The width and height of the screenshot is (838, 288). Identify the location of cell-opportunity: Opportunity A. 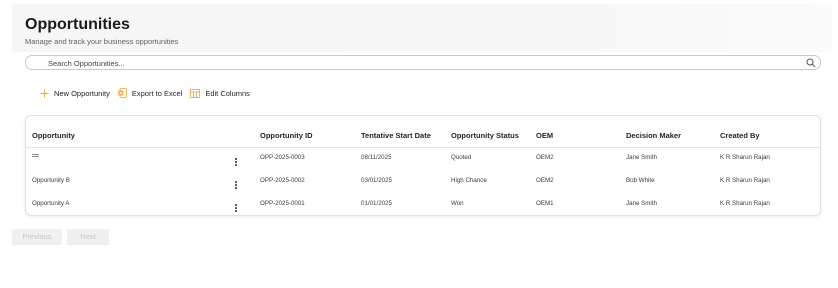
(51, 203).